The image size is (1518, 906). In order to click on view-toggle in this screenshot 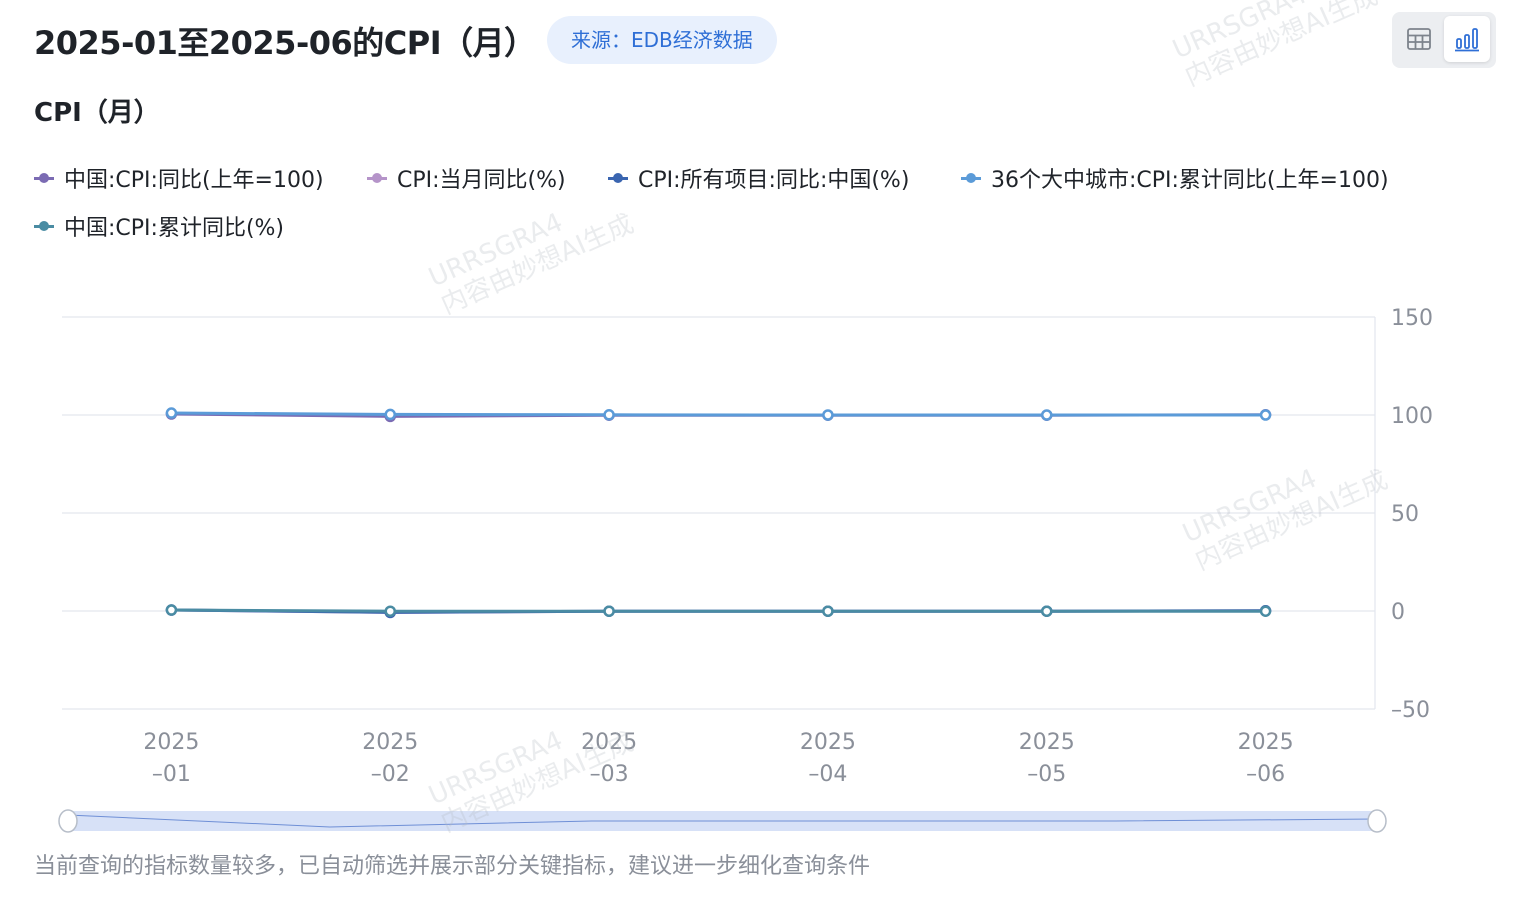, I will do `click(1444, 40)`.